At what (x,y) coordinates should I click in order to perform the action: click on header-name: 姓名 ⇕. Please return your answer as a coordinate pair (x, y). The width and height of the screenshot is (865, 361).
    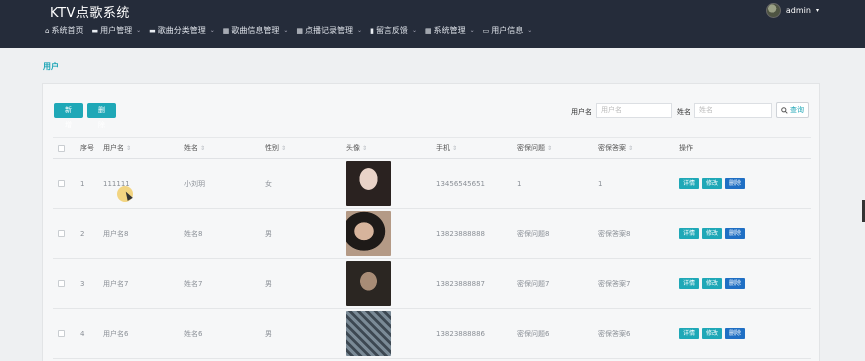
    Looking at the image, I should click on (194, 148).